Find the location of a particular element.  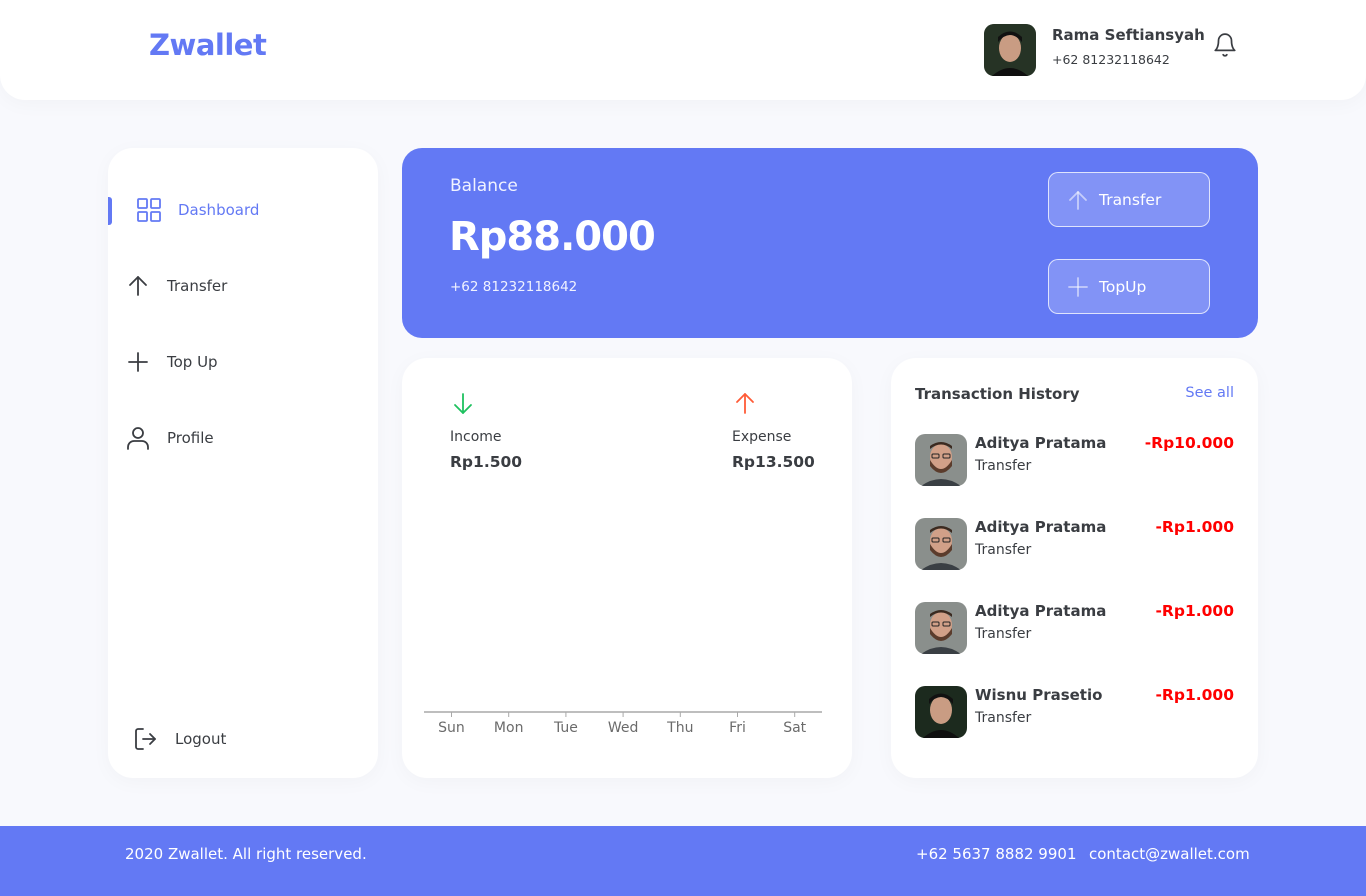

chart-tick-label: Fri is located at coordinates (737, 728).